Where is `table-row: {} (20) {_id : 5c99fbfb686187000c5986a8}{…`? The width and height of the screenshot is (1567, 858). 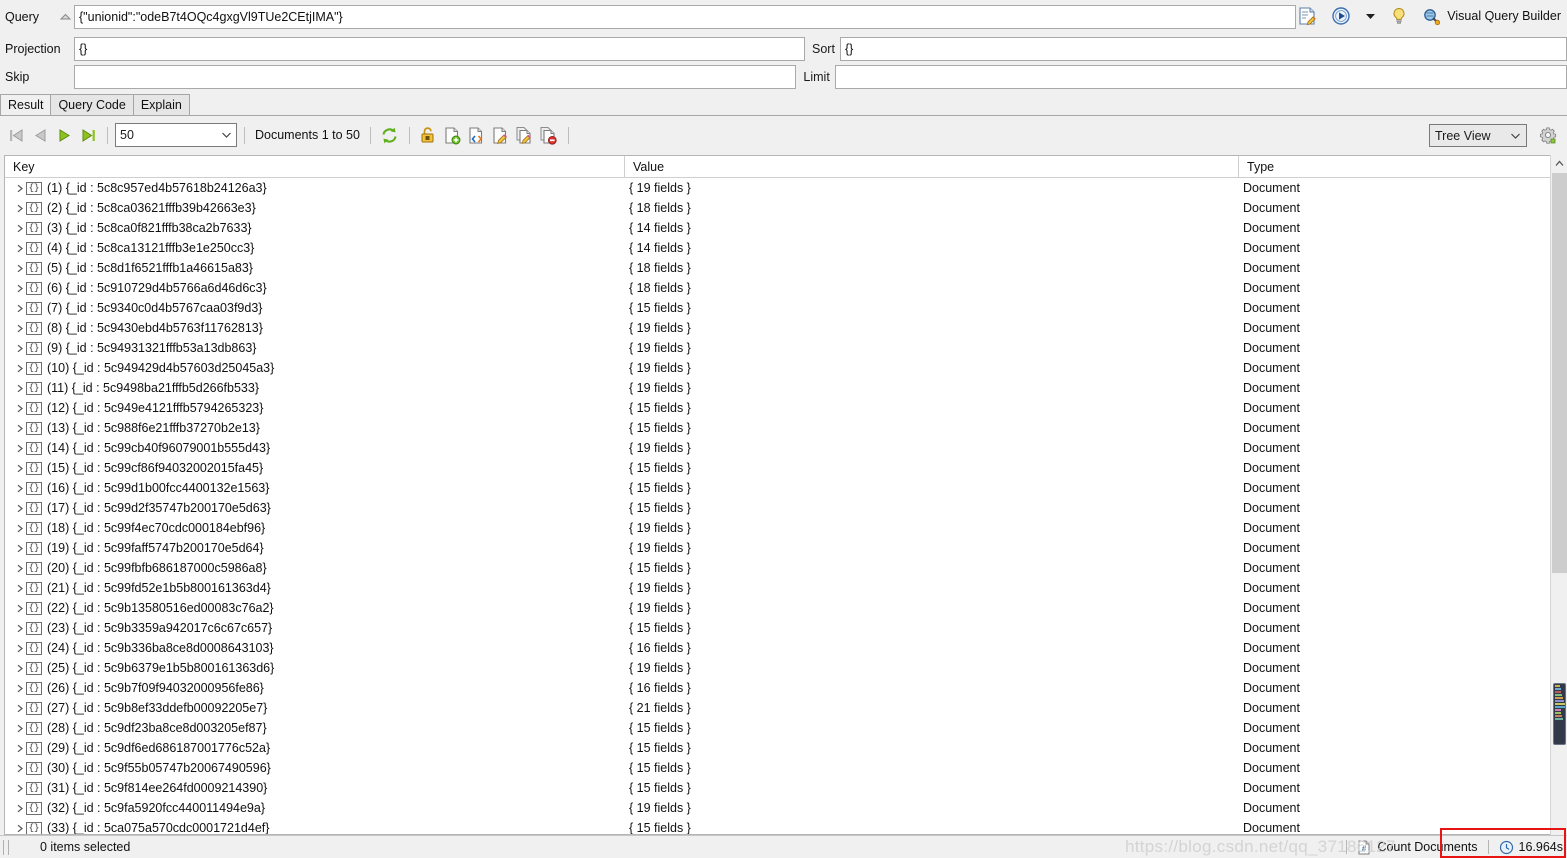
table-row: {} (20) {_id : 5c99fbfb686187000c5986a8}{… is located at coordinates (784, 568).